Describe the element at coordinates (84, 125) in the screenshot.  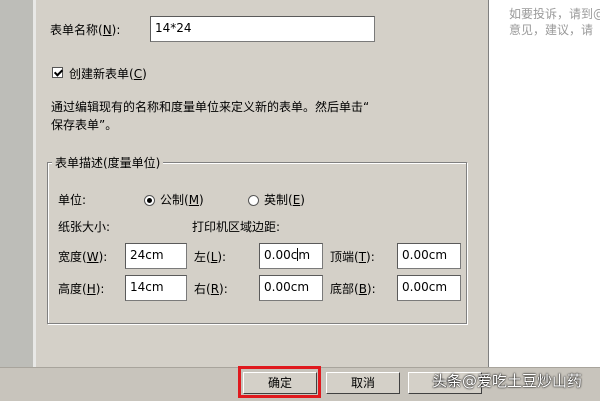
I see `description-line-2: 保存表单”。` at that location.